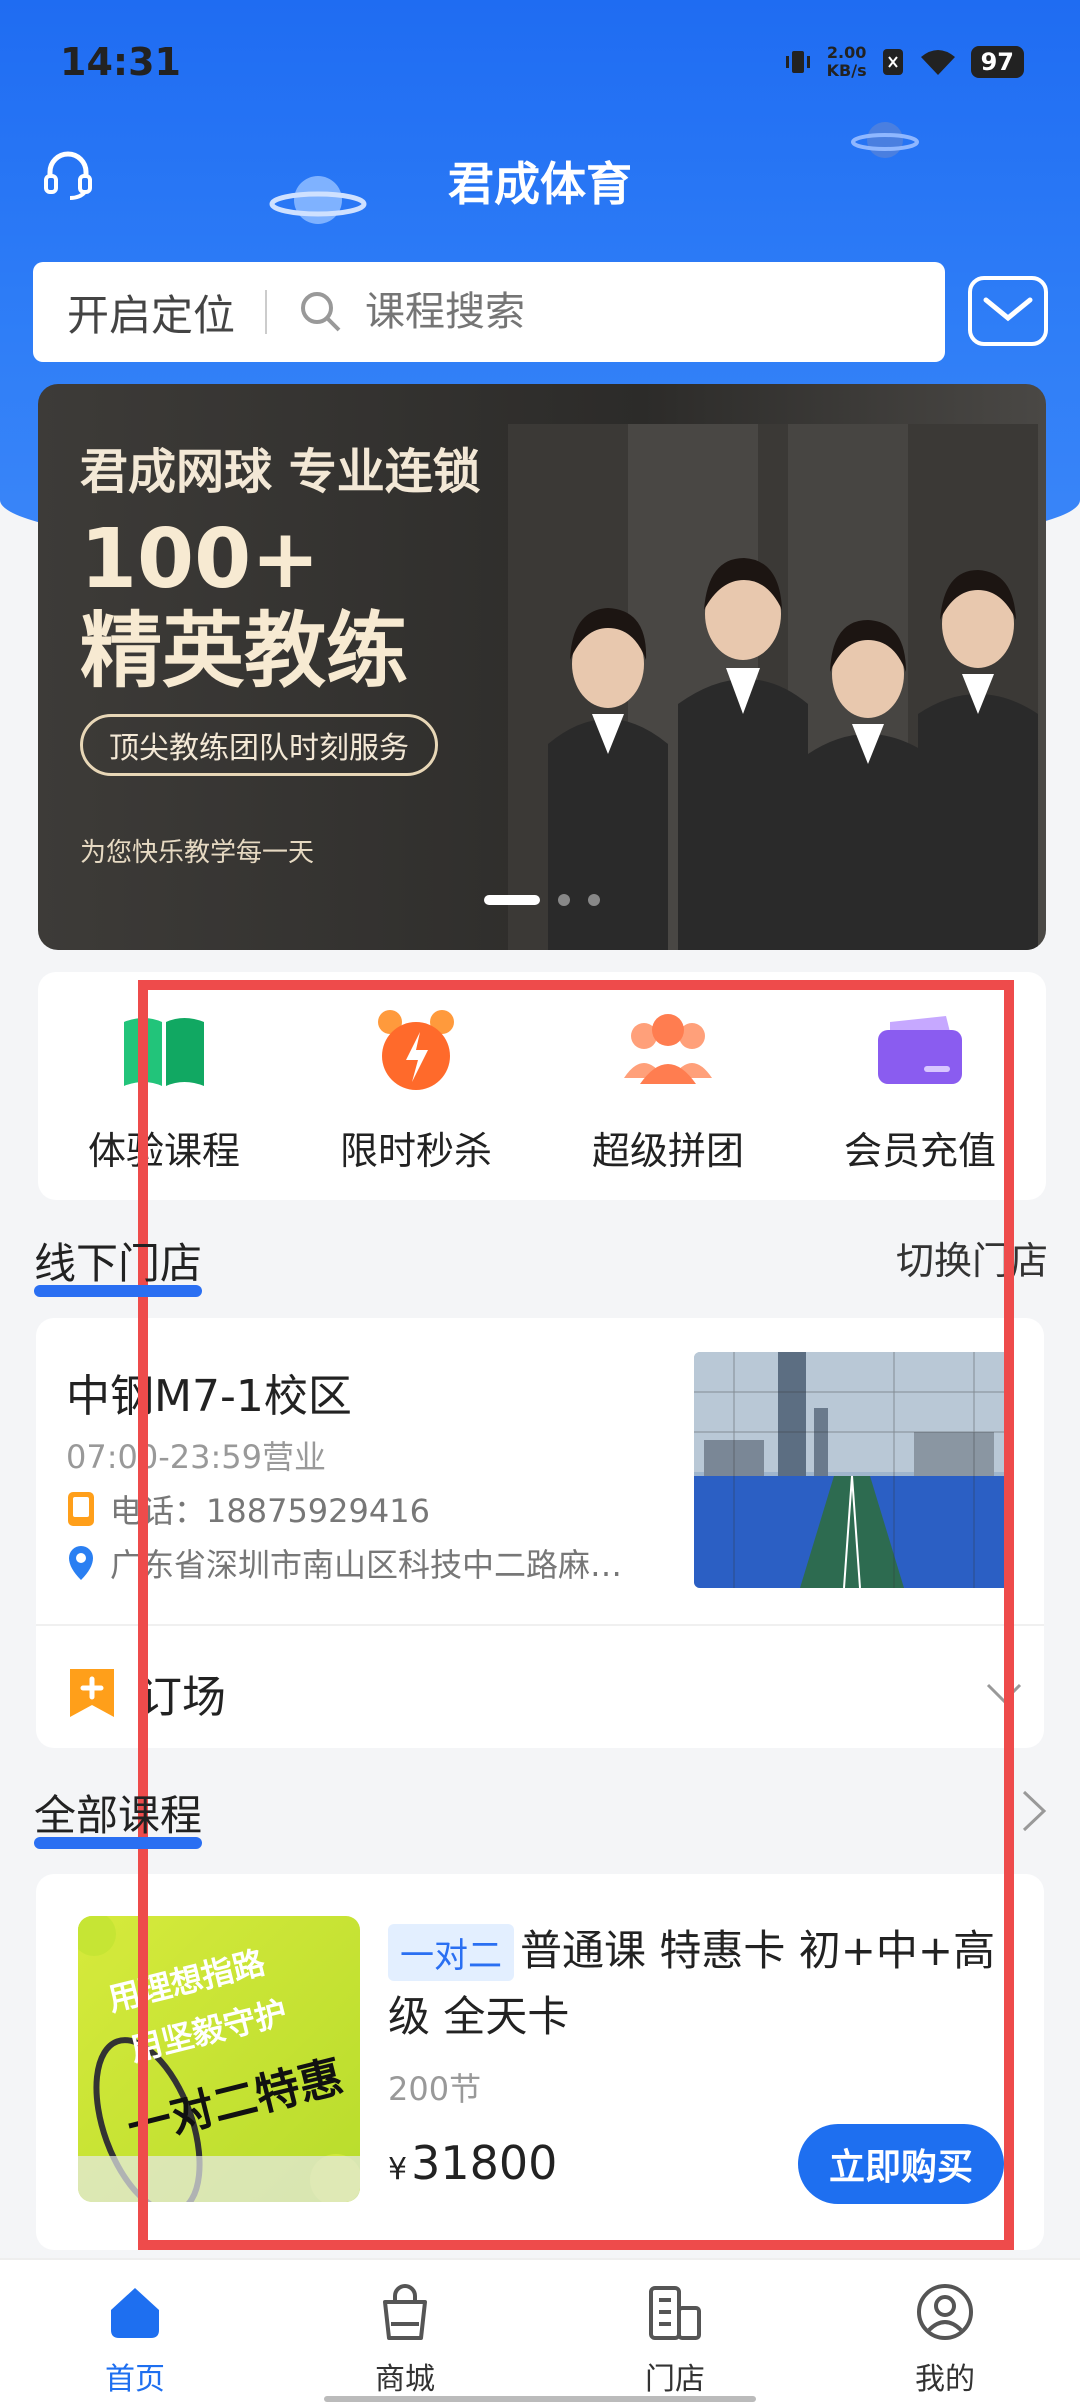 The height and width of the screenshot is (2408, 1080). What do you see at coordinates (997, 62) in the screenshot?
I see `battery-indicator: 97` at bounding box center [997, 62].